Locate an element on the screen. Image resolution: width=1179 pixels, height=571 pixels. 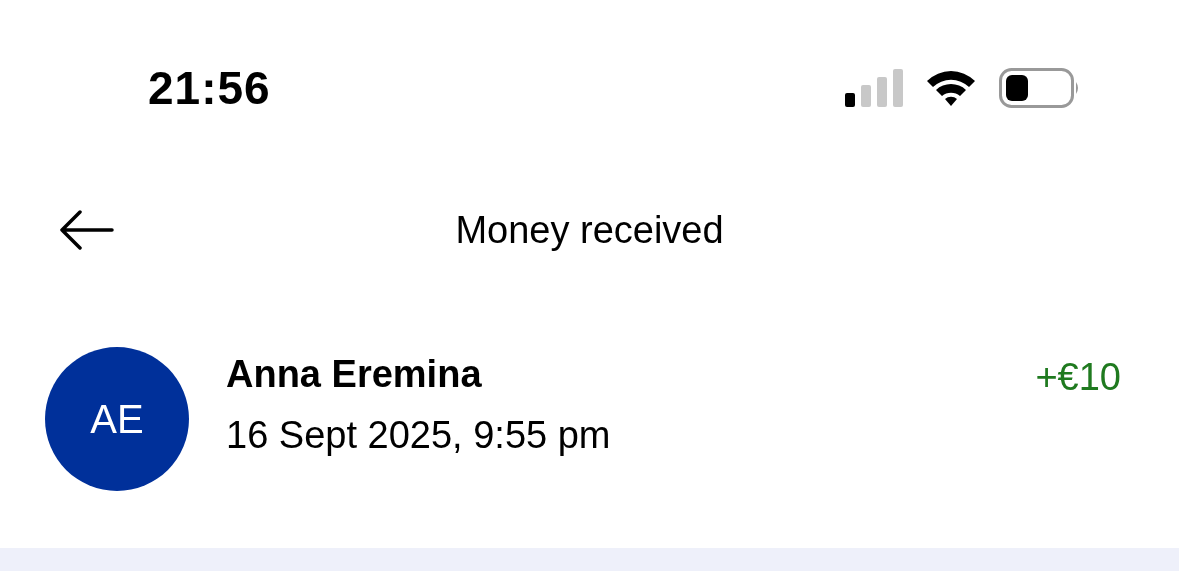
signal-icon is located at coordinates (874, 87).